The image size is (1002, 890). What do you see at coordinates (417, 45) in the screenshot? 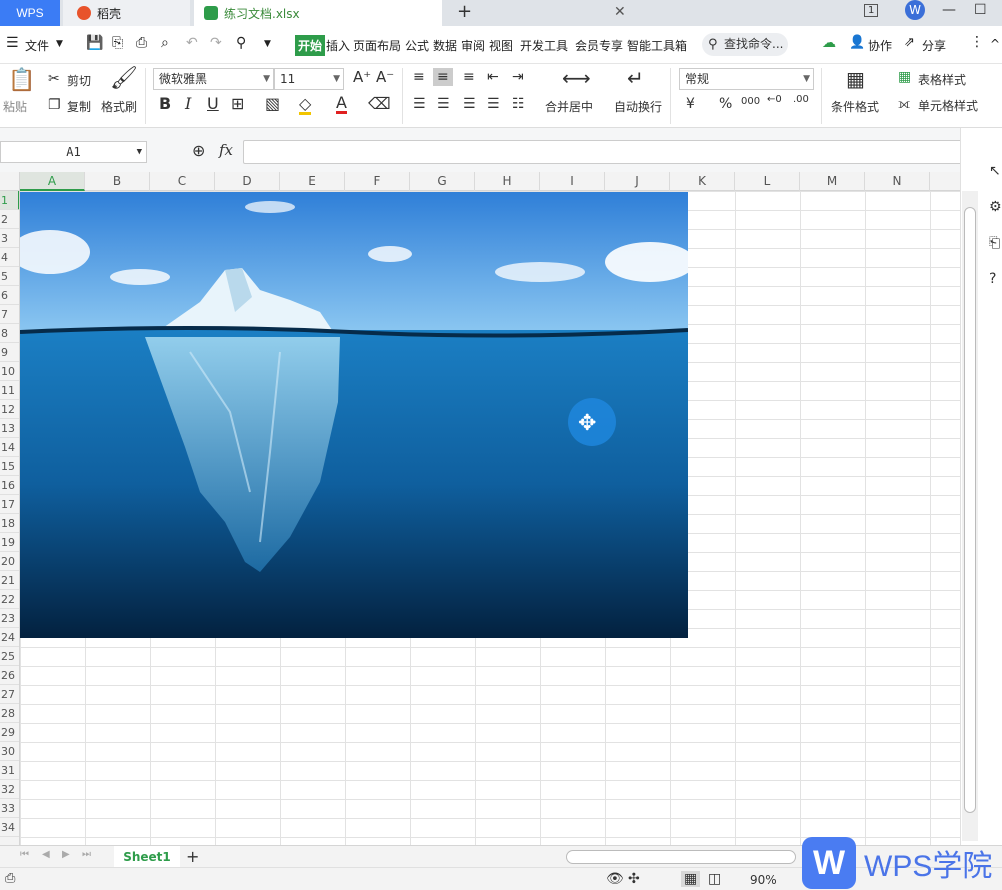
I see `menu-formulas: 公式` at bounding box center [417, 45].